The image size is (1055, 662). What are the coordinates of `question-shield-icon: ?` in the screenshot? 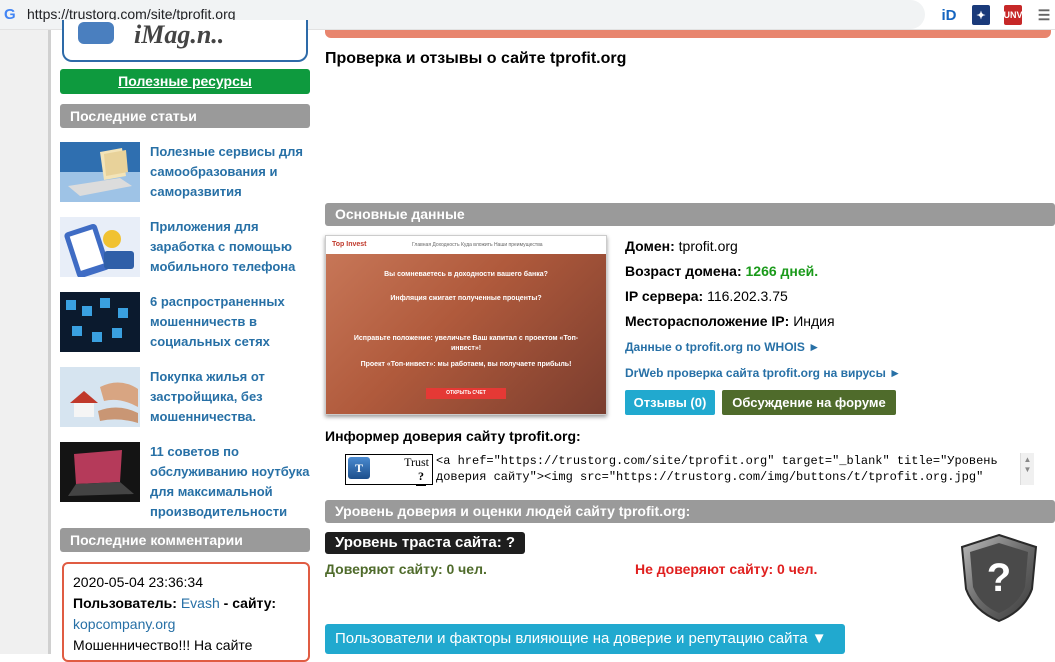 It's located at (999, 578).